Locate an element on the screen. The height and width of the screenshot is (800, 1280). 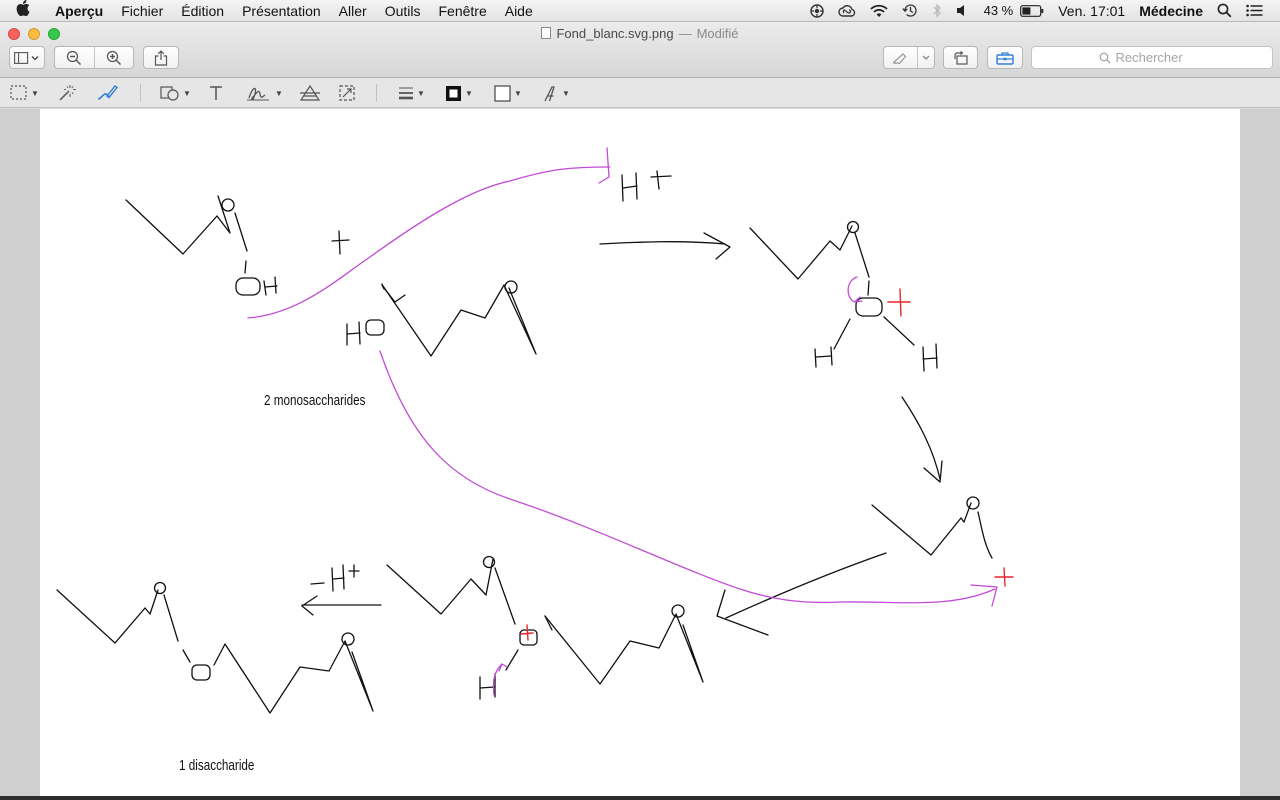
menu-aller: Aller is located at coordinates (353, 11).